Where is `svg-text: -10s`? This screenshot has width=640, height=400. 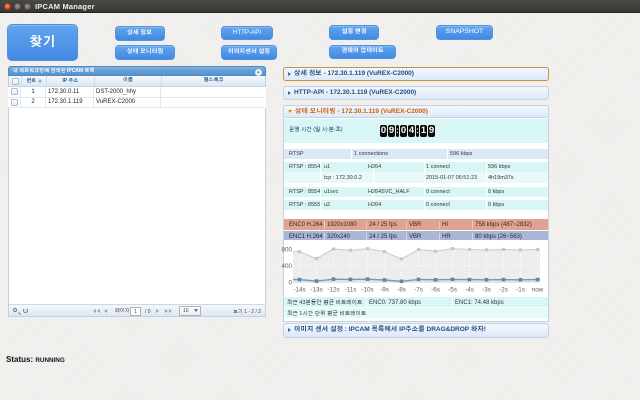
svg-text: -10s is located at coordinates (367, 290).